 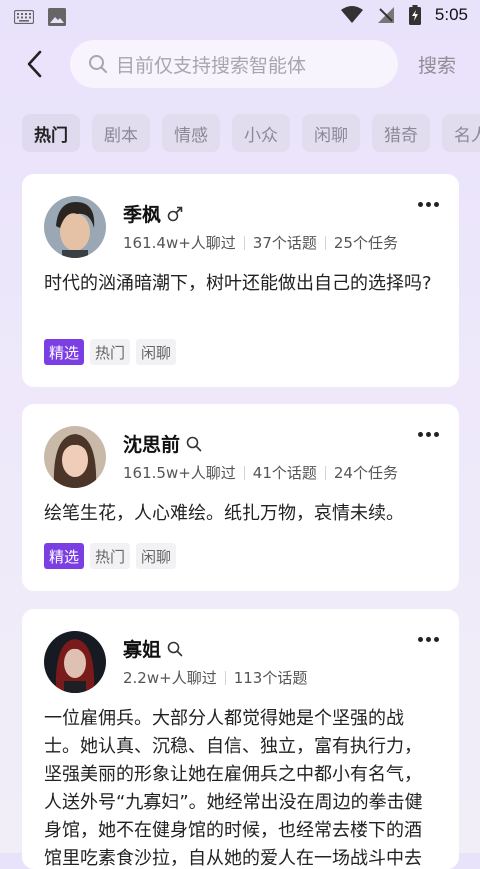 I want to click on image-icon, so click(x=57, y=17).